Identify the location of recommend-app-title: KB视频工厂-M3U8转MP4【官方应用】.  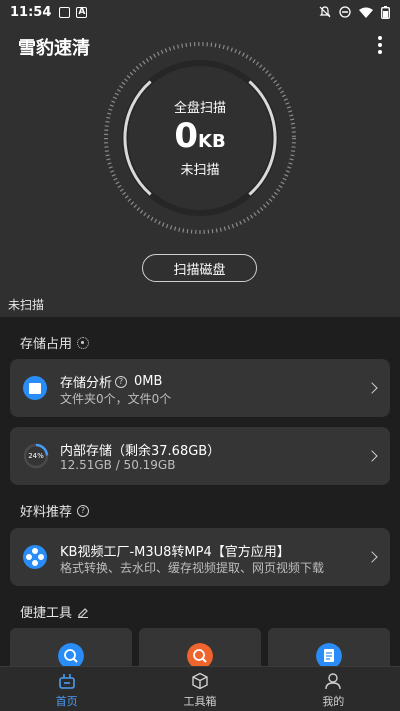
(175, 552).